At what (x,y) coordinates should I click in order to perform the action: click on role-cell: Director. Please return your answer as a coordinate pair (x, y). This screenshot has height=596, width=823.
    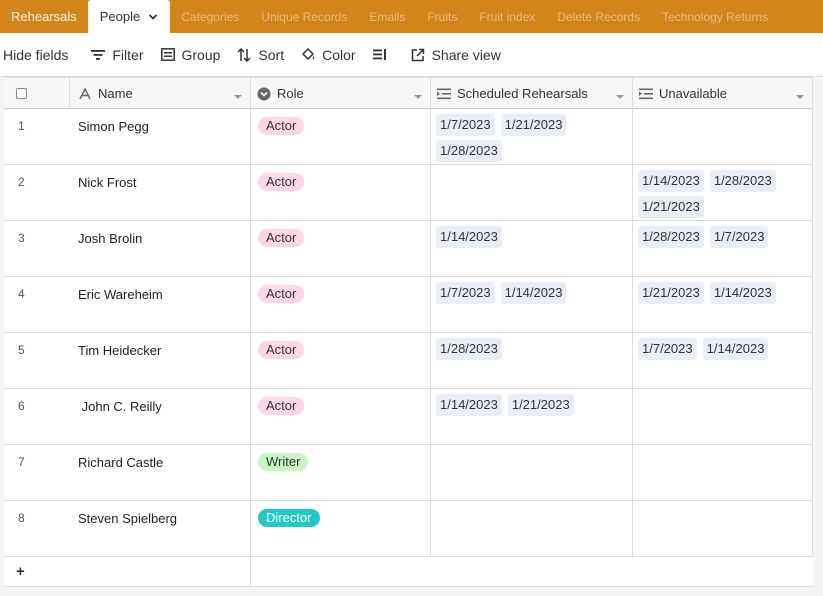
    Looking at the image, I should click on (341, 528).